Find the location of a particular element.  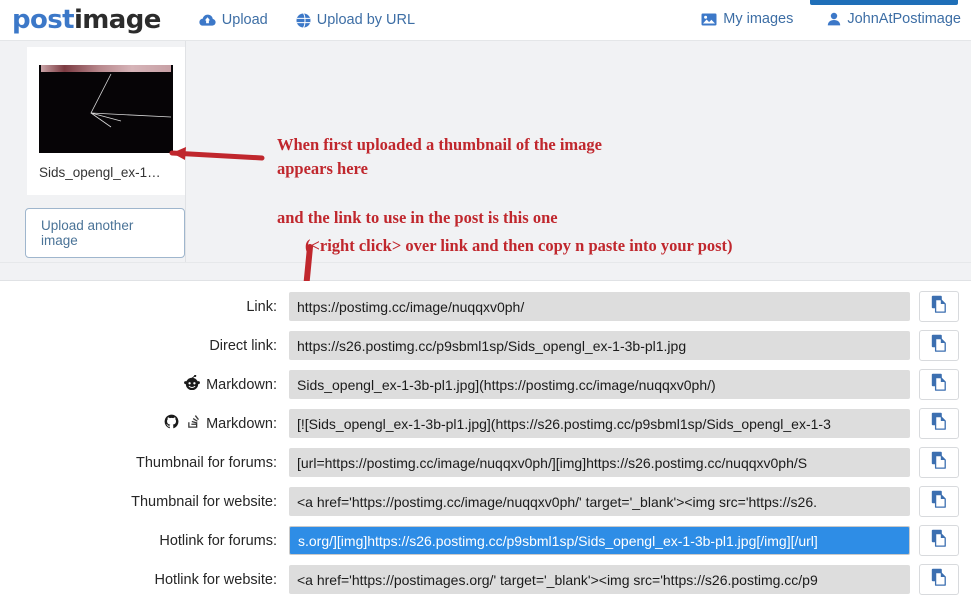

link-row: Link: is located at coordinates (485, 306).